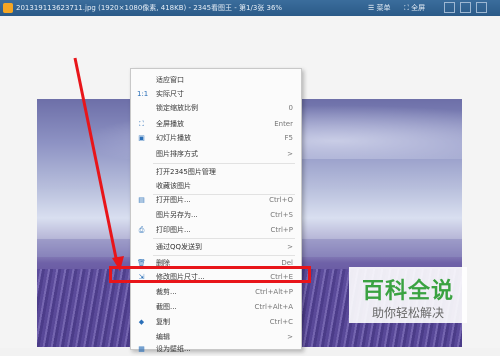 The height and width of the screenshot is (356, 500). What do you see at coordinates (407, 291) in the screenshot?
I see `watermark-title: 百科全说` at bounding box center [407, 291].